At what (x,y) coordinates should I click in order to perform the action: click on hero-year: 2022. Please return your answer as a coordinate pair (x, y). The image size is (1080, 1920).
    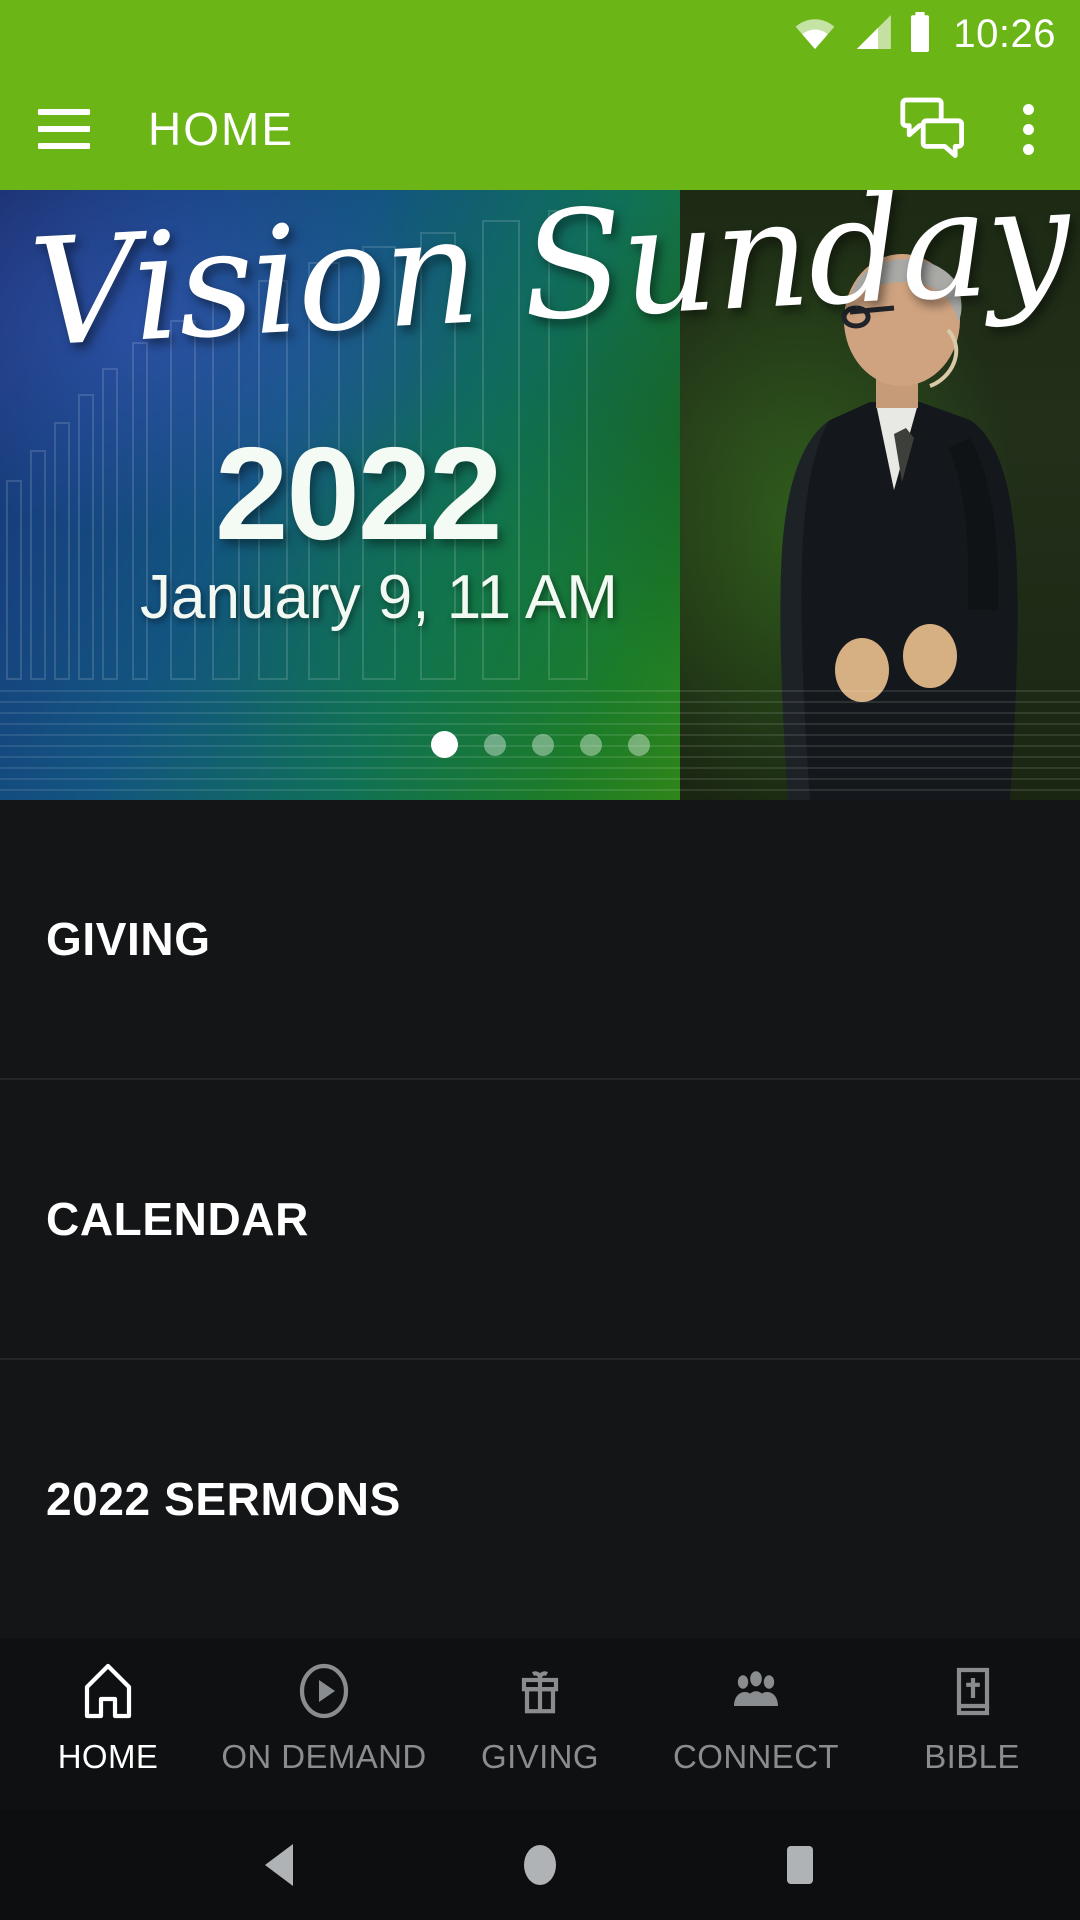
    Looking at the image, I should click on (359, 493).